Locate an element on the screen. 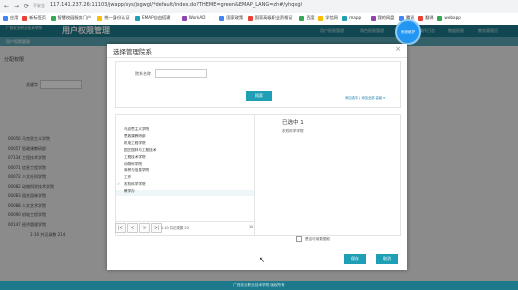 The image size is (518, 290). list-item: 农机科学学院 is located at coordinates (135, 184).